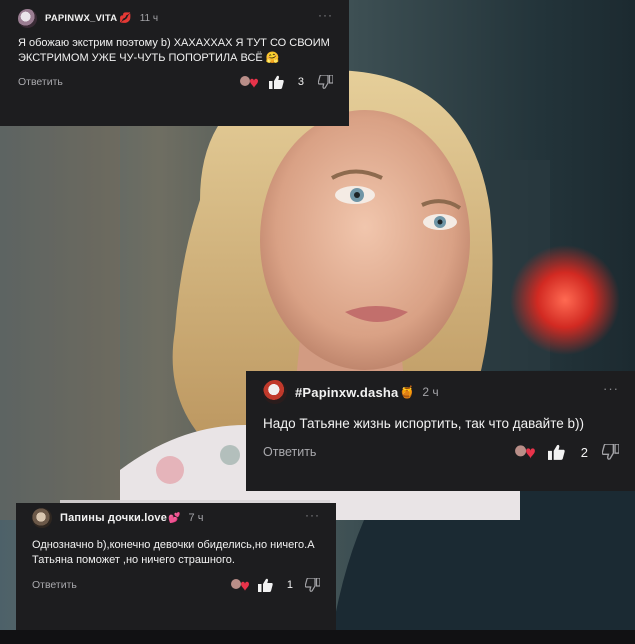 Image resolution: width=635 pixels, height=644 pixels. Describe the element at coordinates (113, 518) in the screenshot. I see `username: Папины дочки.love` at that location.